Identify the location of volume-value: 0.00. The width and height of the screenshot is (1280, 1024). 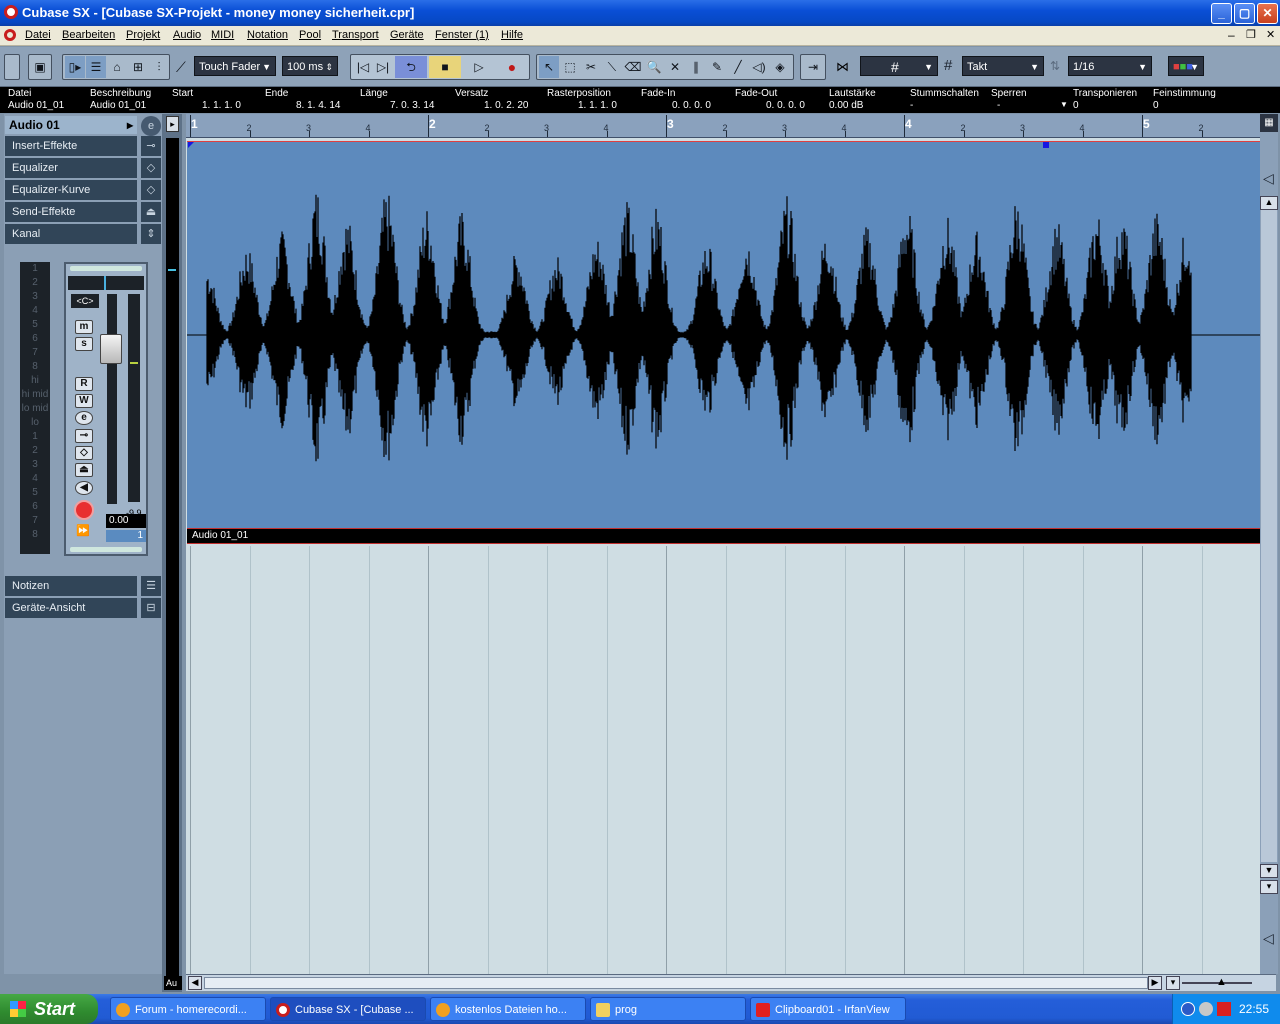
(126, 521).